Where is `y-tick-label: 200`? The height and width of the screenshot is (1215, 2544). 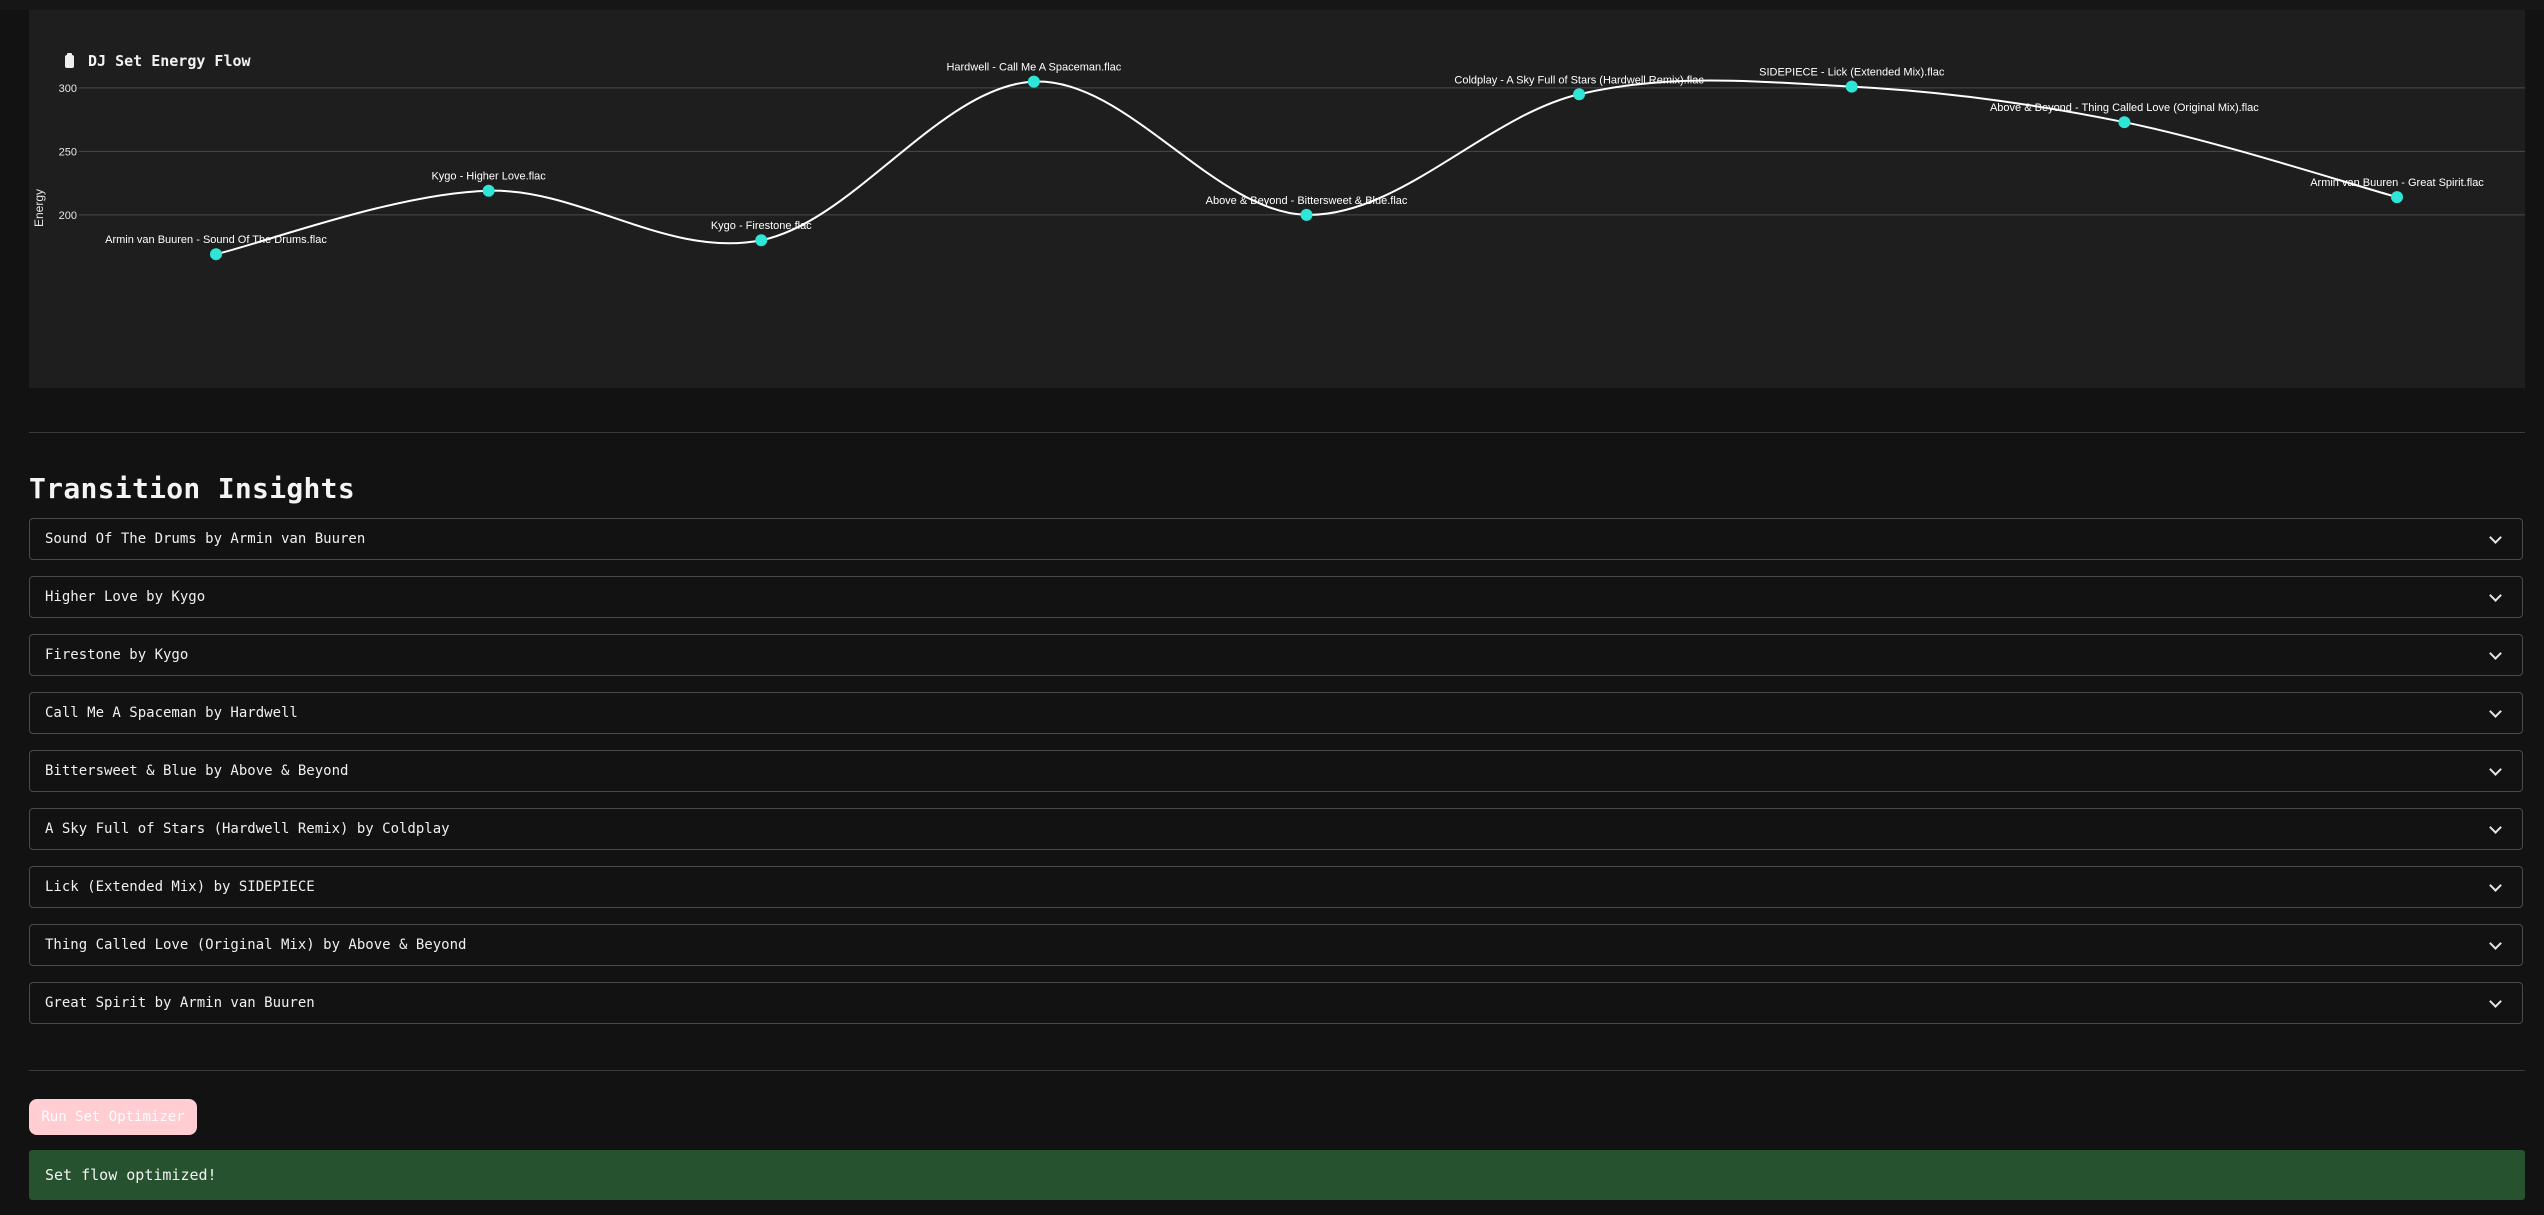 y-tick-label: 200 is located at coordinates (68, 216).